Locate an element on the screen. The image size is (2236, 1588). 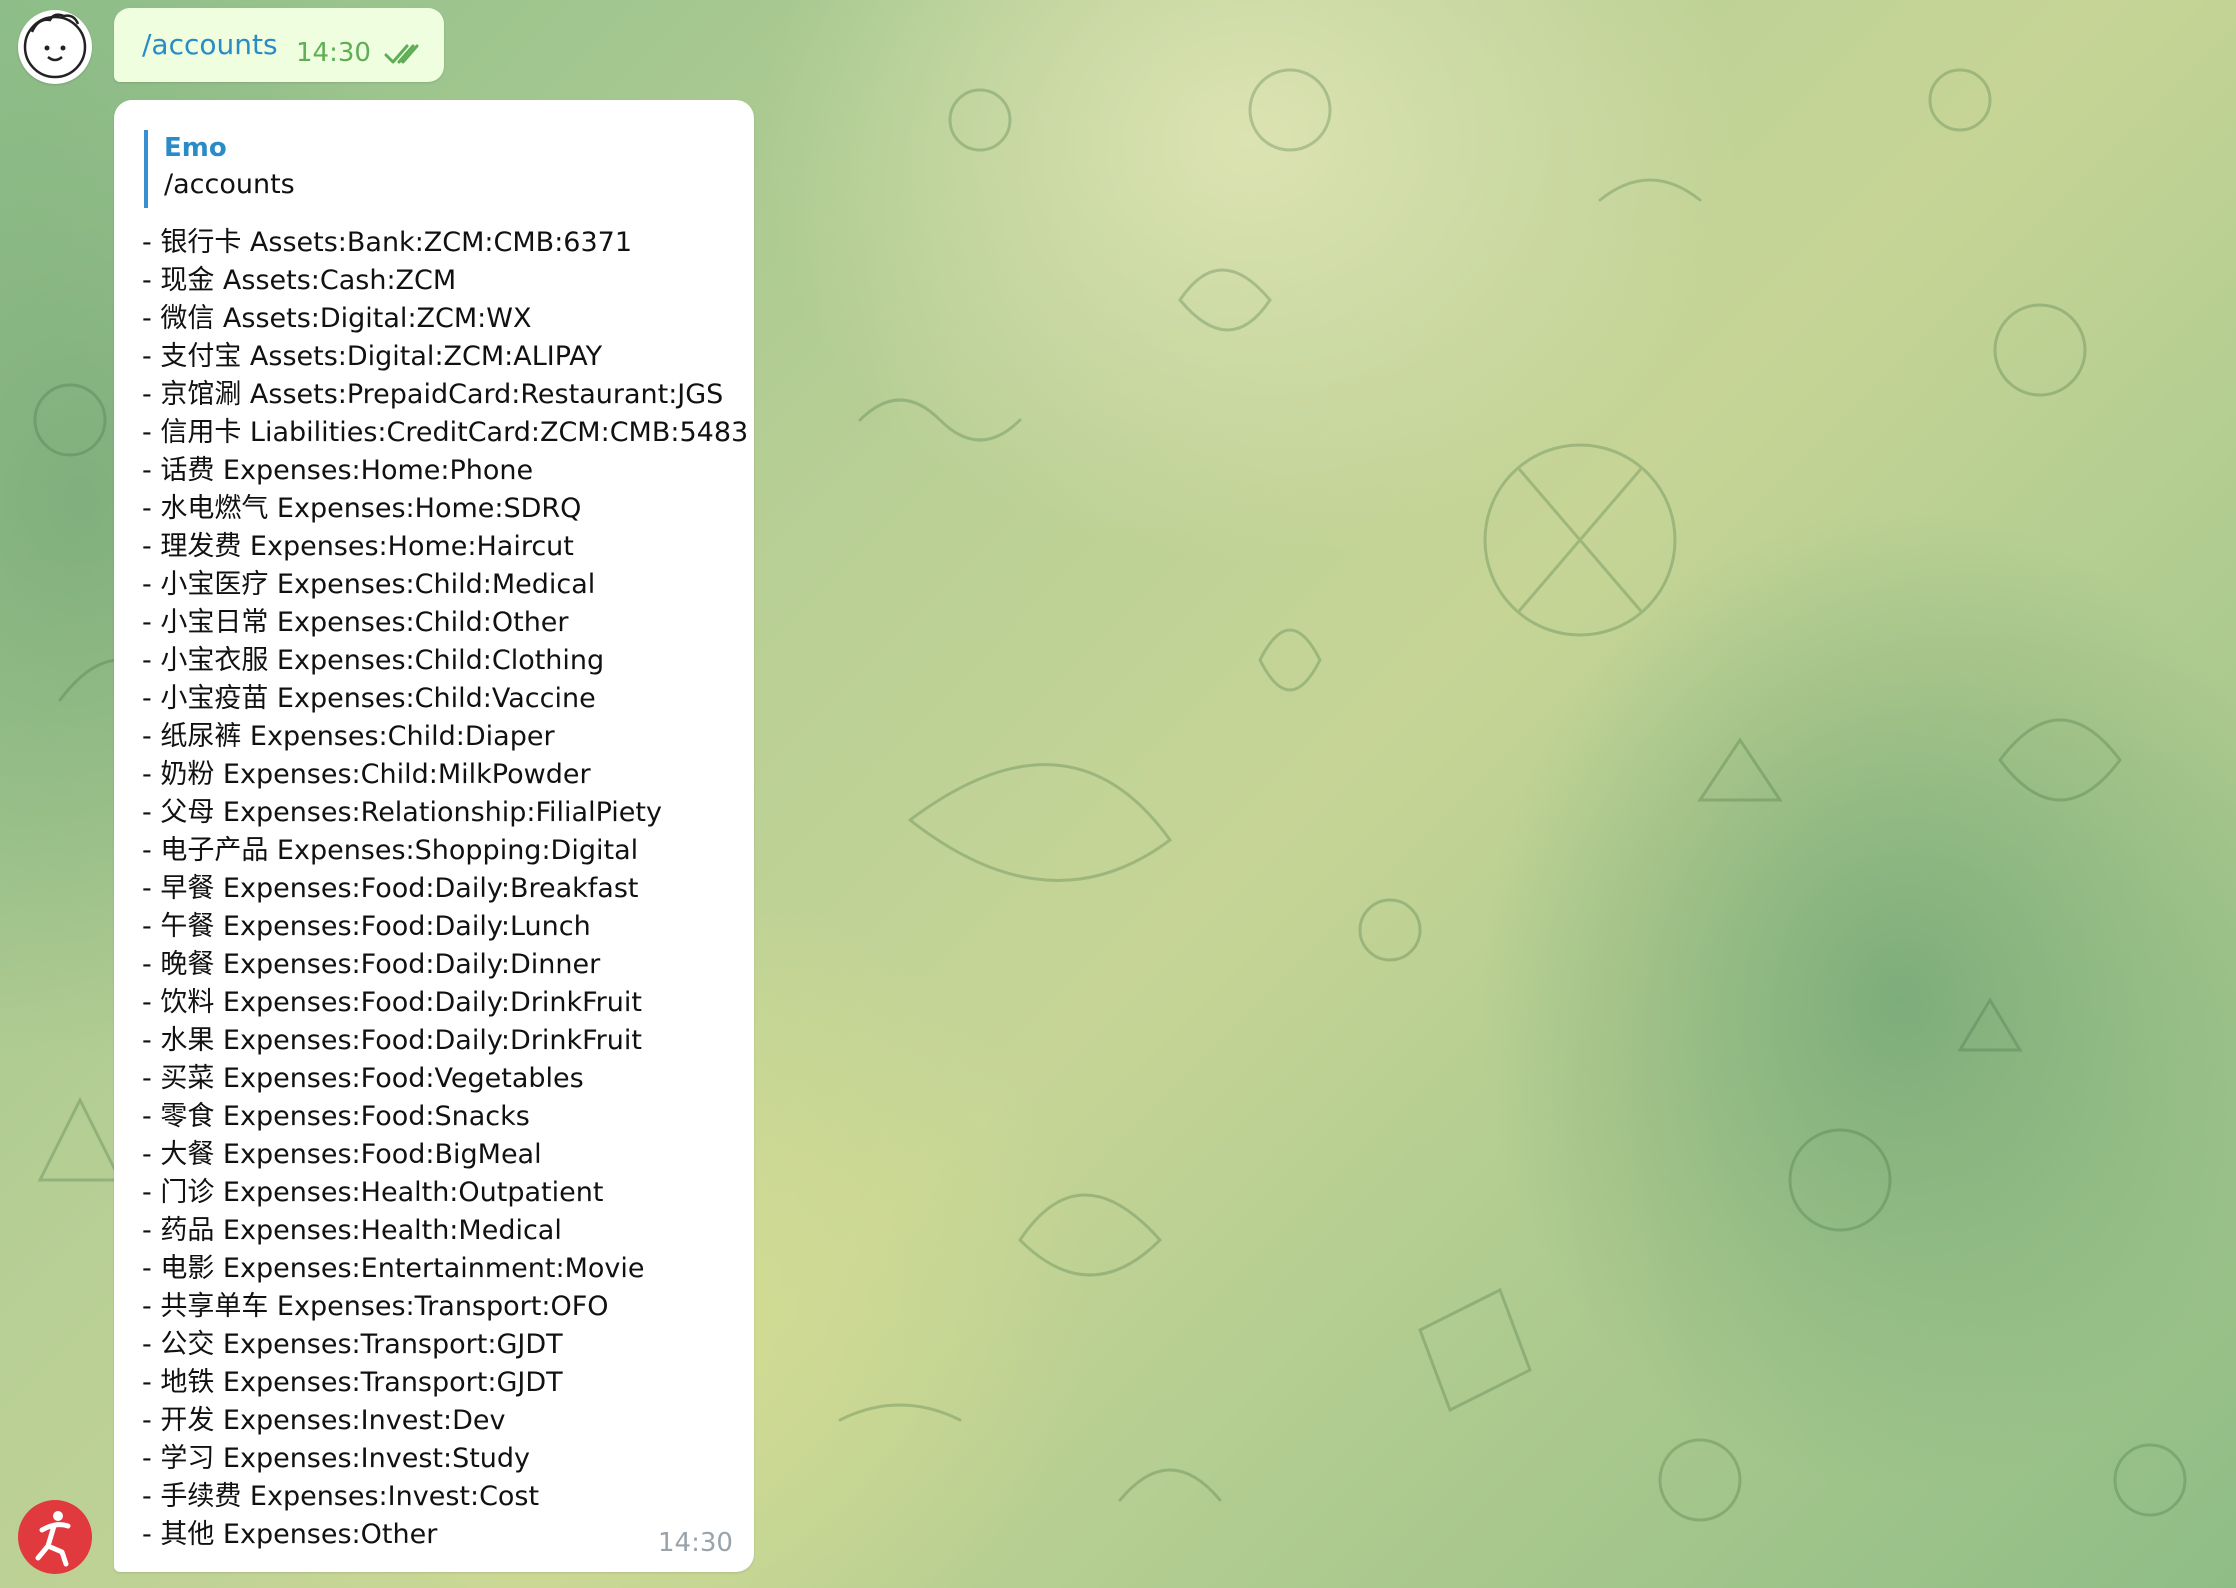
running-figure-icon is located at coordinates (53, 1539).